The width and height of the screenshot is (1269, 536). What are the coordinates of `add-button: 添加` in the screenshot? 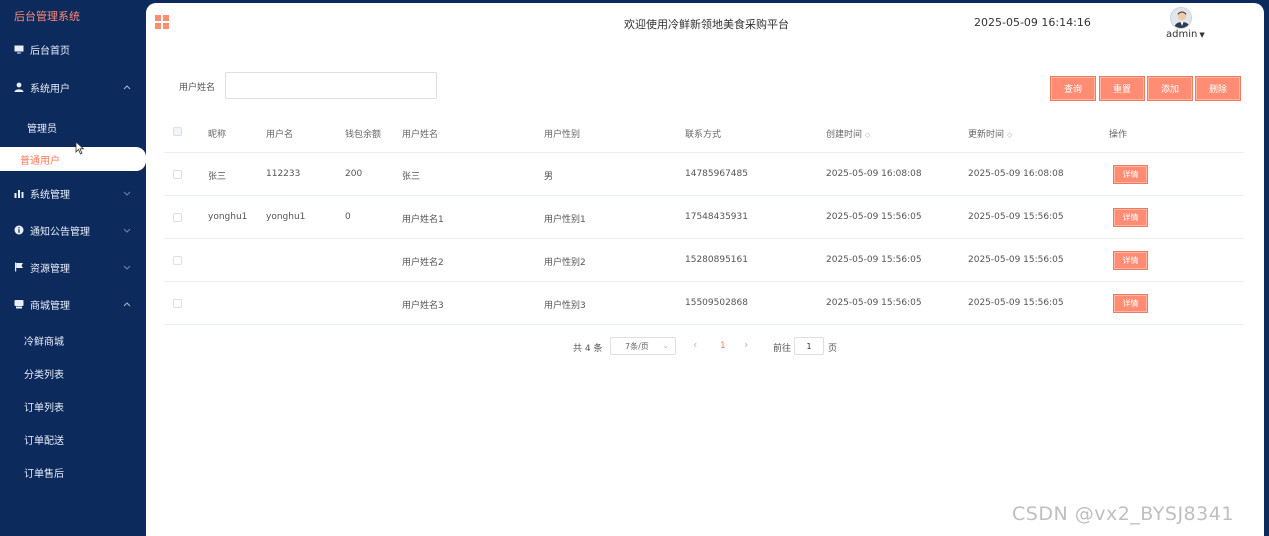 It's located at (1170, 88).